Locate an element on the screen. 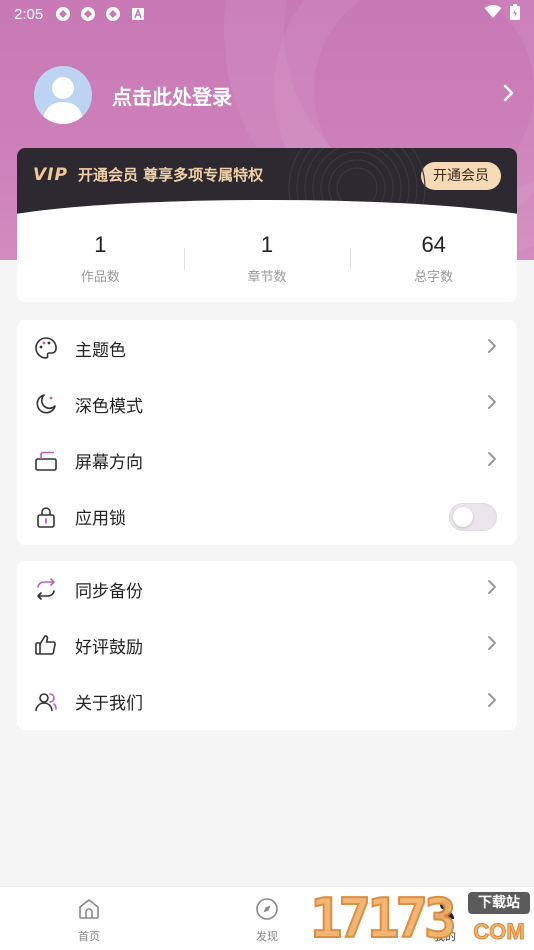  stat-label: 总字数 is located at coordinates (434, 277).